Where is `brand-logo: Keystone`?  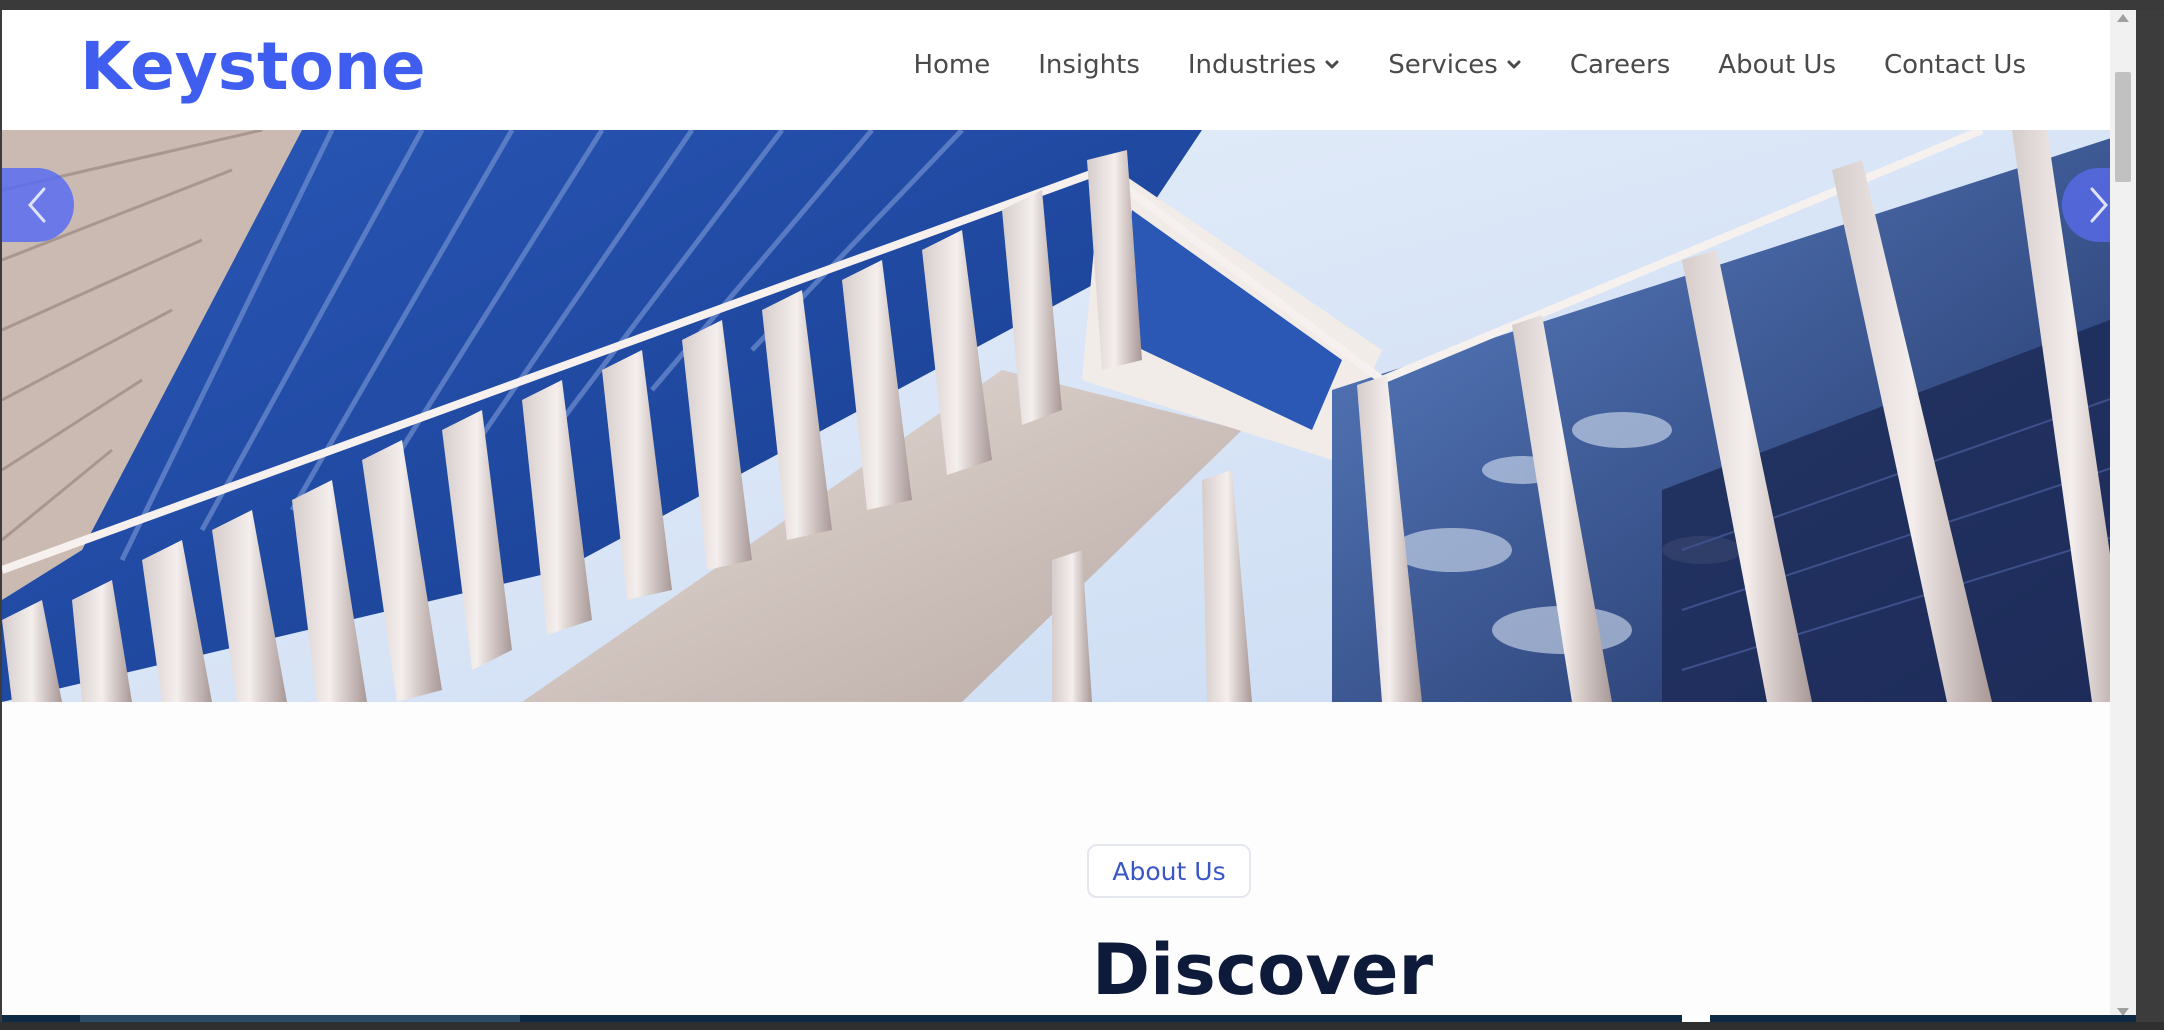 brand-logo: Keystone is located at coordinates (253, 67).